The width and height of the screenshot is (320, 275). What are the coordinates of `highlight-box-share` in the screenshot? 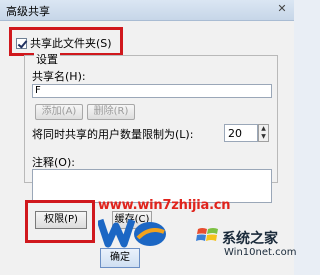 It's located at (66, 41).